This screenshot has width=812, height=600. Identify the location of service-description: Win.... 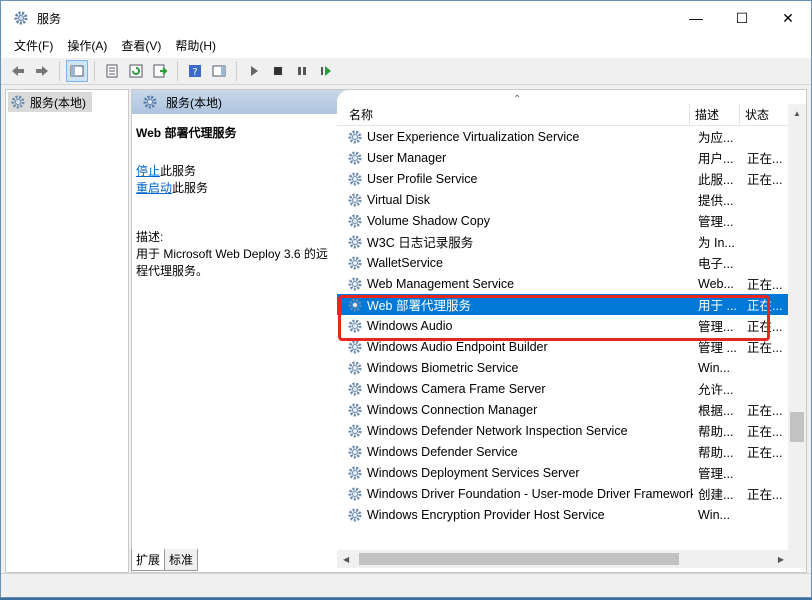
(714, 514).